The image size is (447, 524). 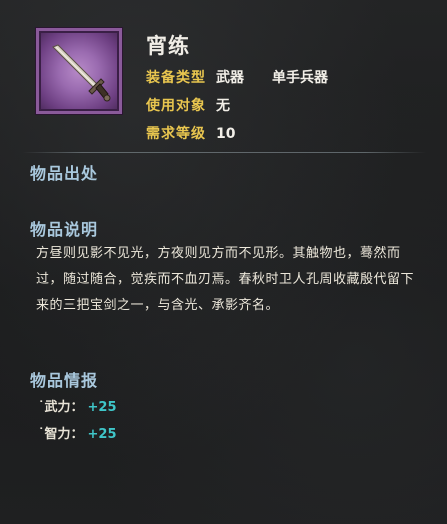 What do you see at coordinates (176, 78) in the screenshot?
I see `attribute-label: 装备类型` at bounding box center [176, 78].